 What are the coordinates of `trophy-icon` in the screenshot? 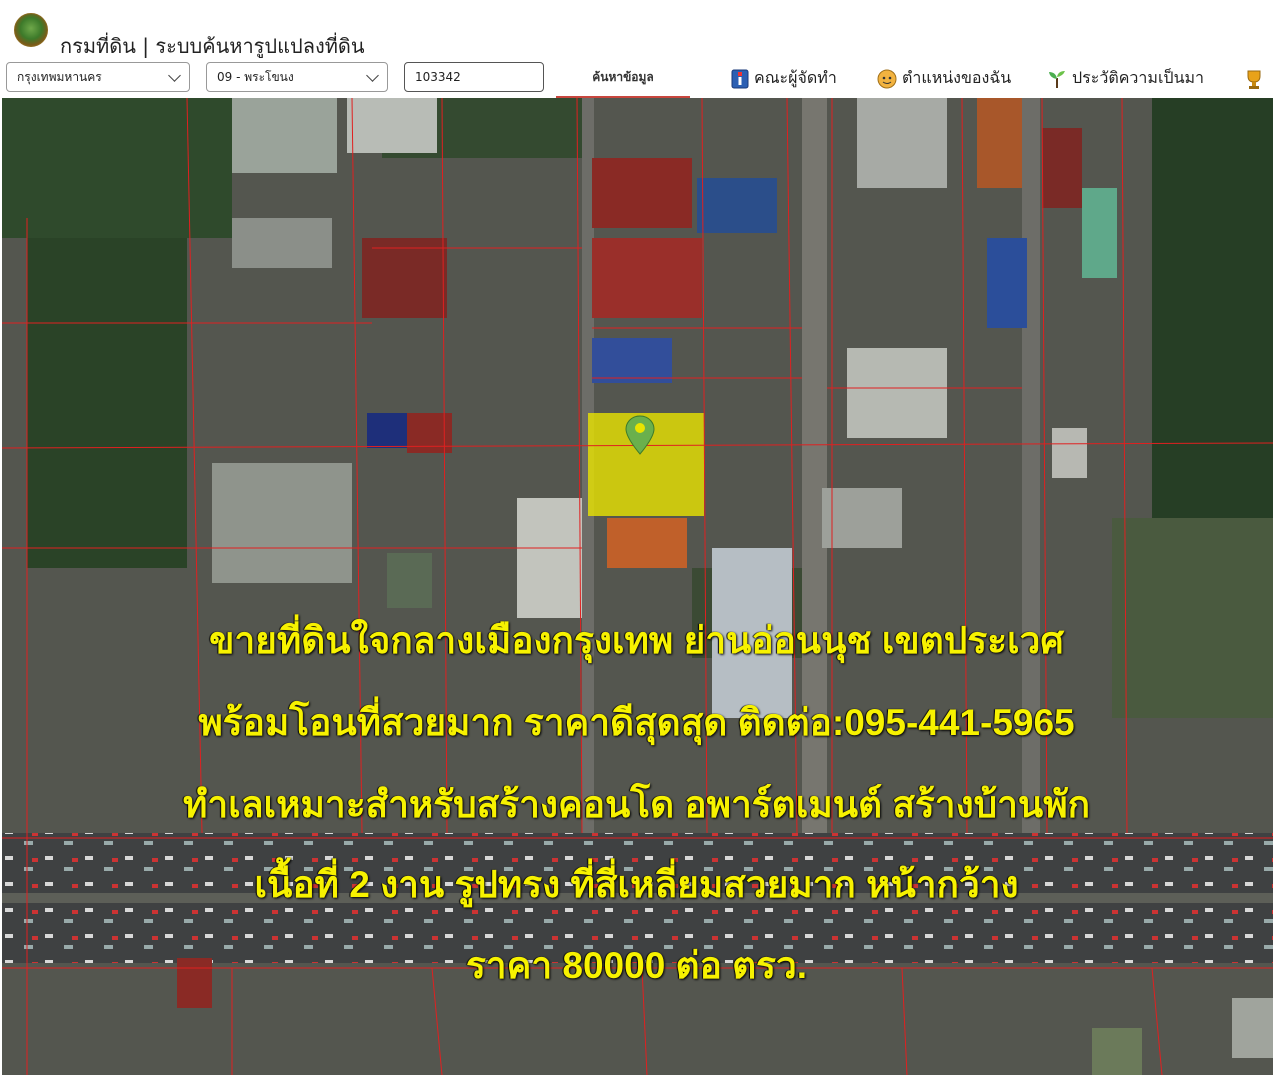 It's located at (1254, 79).